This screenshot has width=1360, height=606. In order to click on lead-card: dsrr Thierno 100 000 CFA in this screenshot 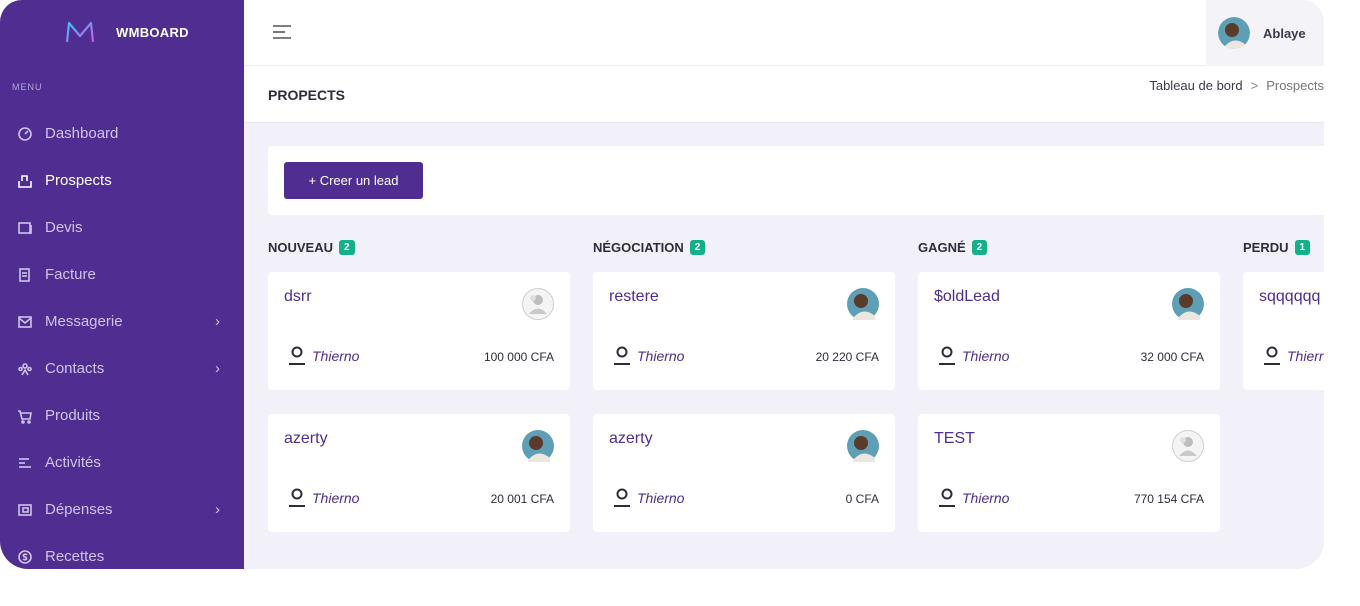, I will do `click(419, 331)`.